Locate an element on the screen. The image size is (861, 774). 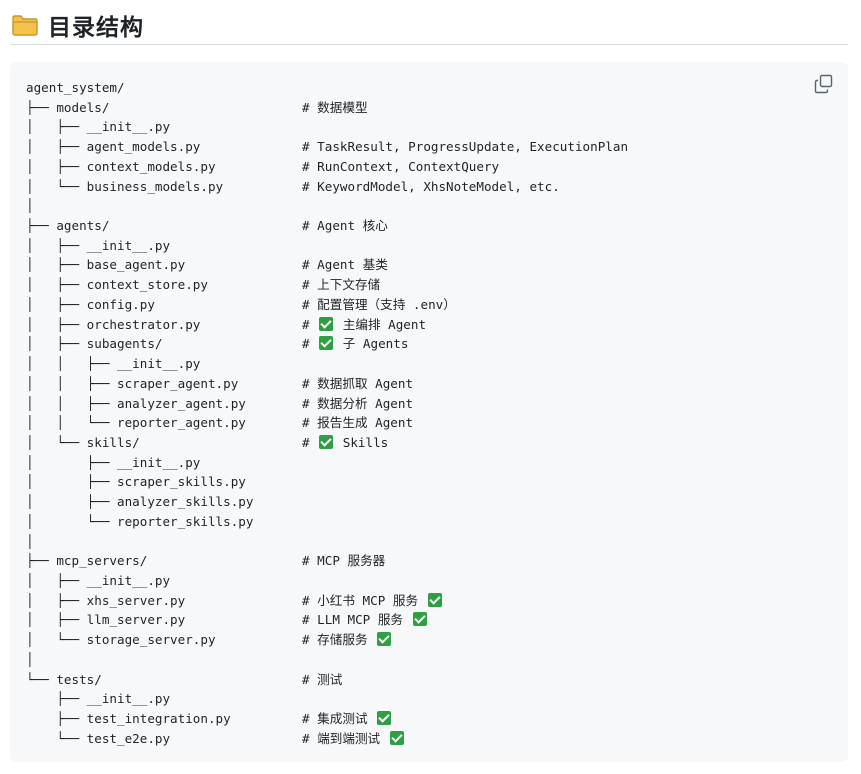
copy-icon is located at coordinates (824, 84).